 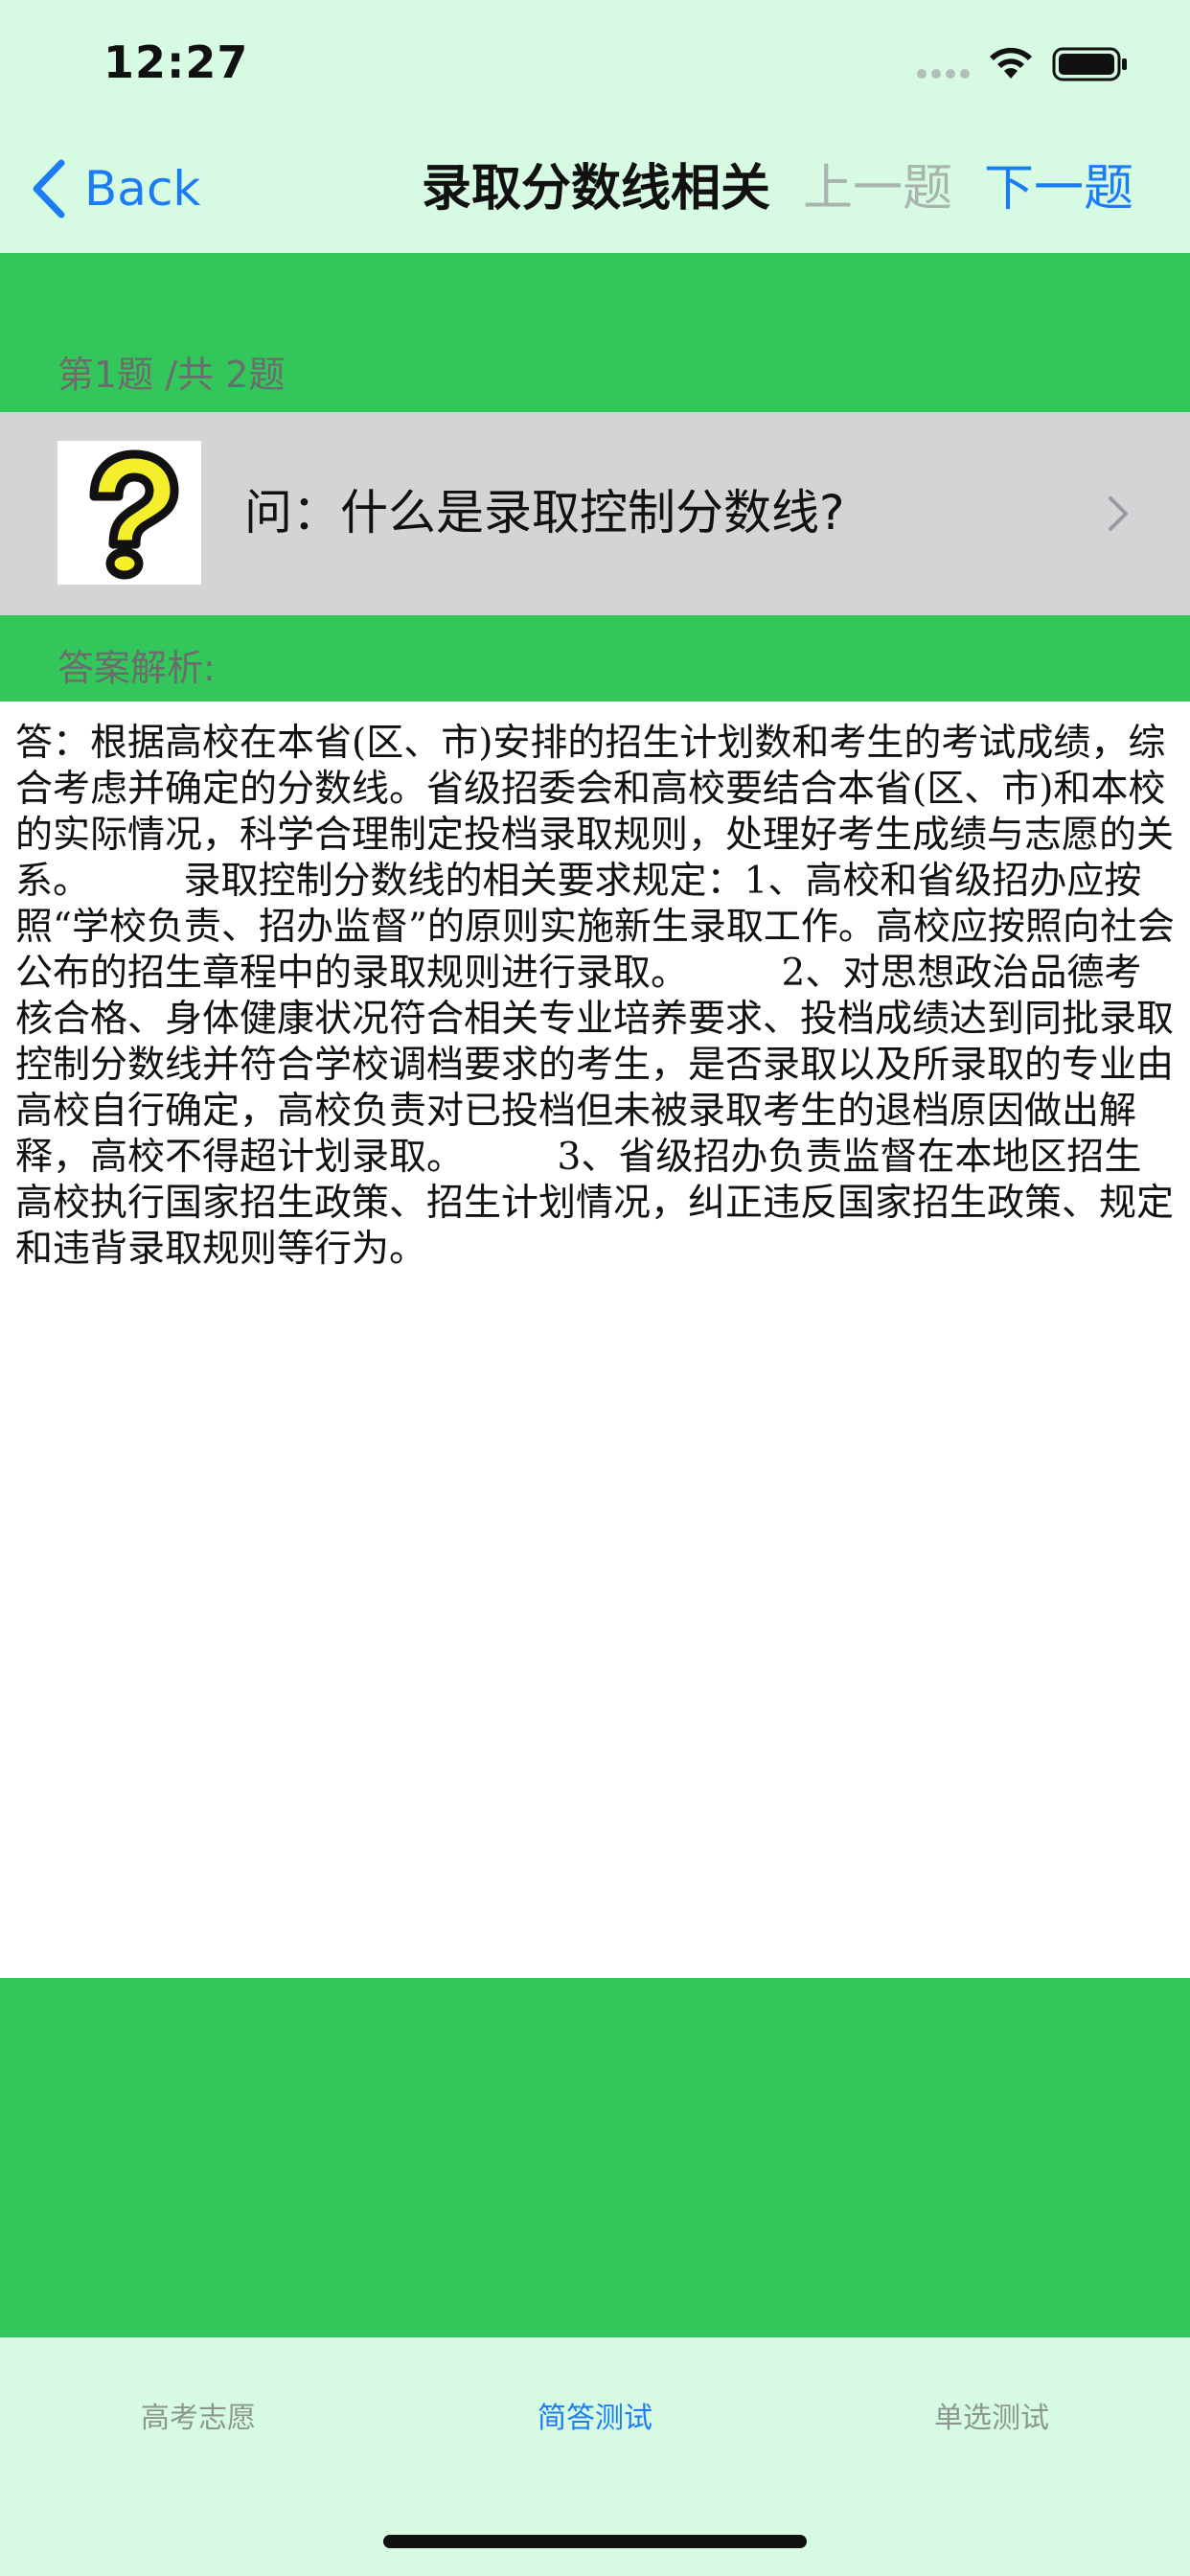 I want to click on tab-gaokao-zhiyuan: 高考志愿, so click(x=199, y=2394).